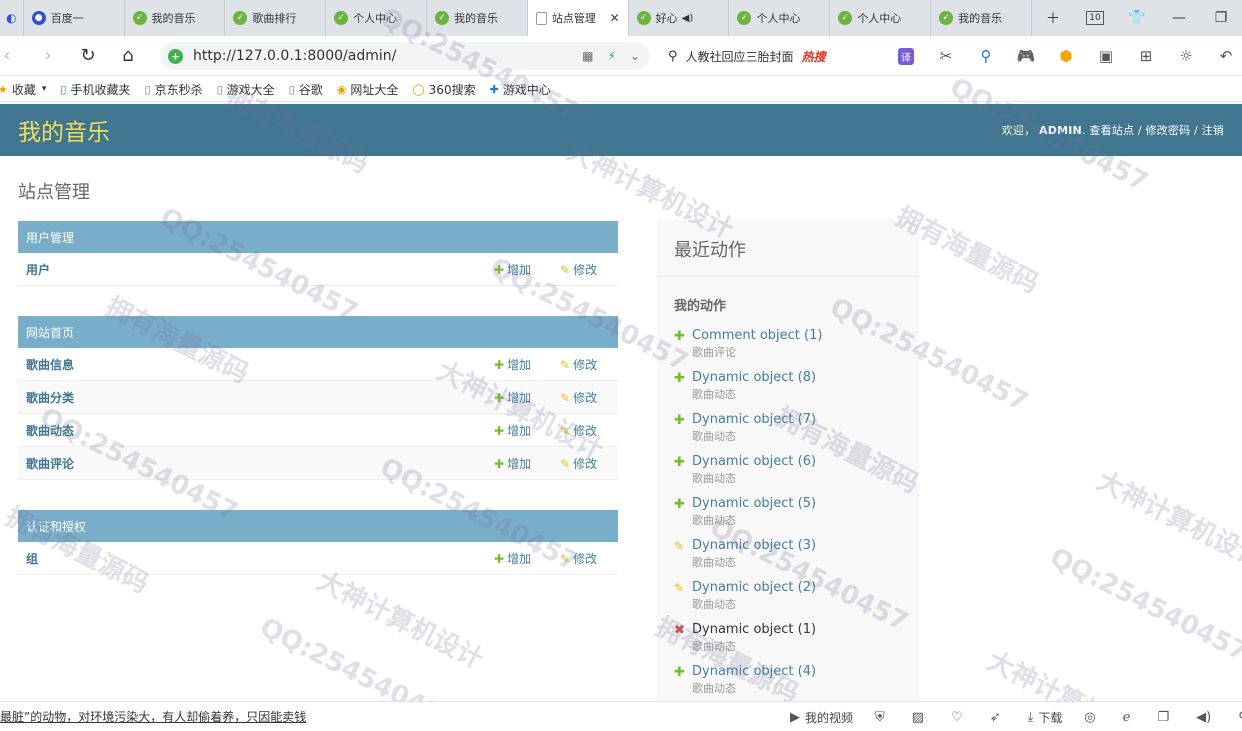 The height and width of the screenshot is (731, 1242). What do you see at coordinates (64, 130) in the screenshot?
I see `site-branding: 我的音乐` at bounding box center [64, 130].